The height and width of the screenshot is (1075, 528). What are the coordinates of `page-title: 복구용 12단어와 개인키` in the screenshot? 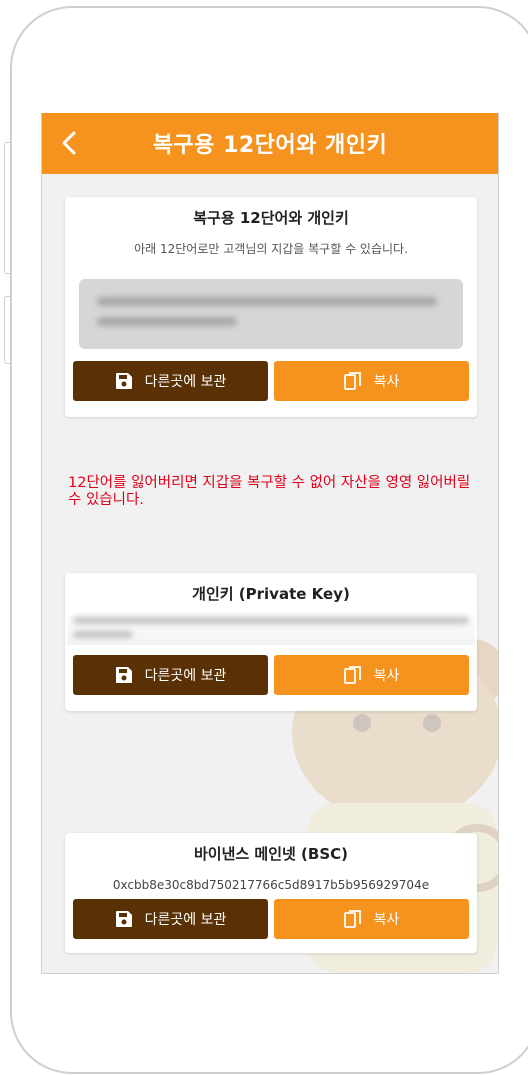 It's located at (270, 145).